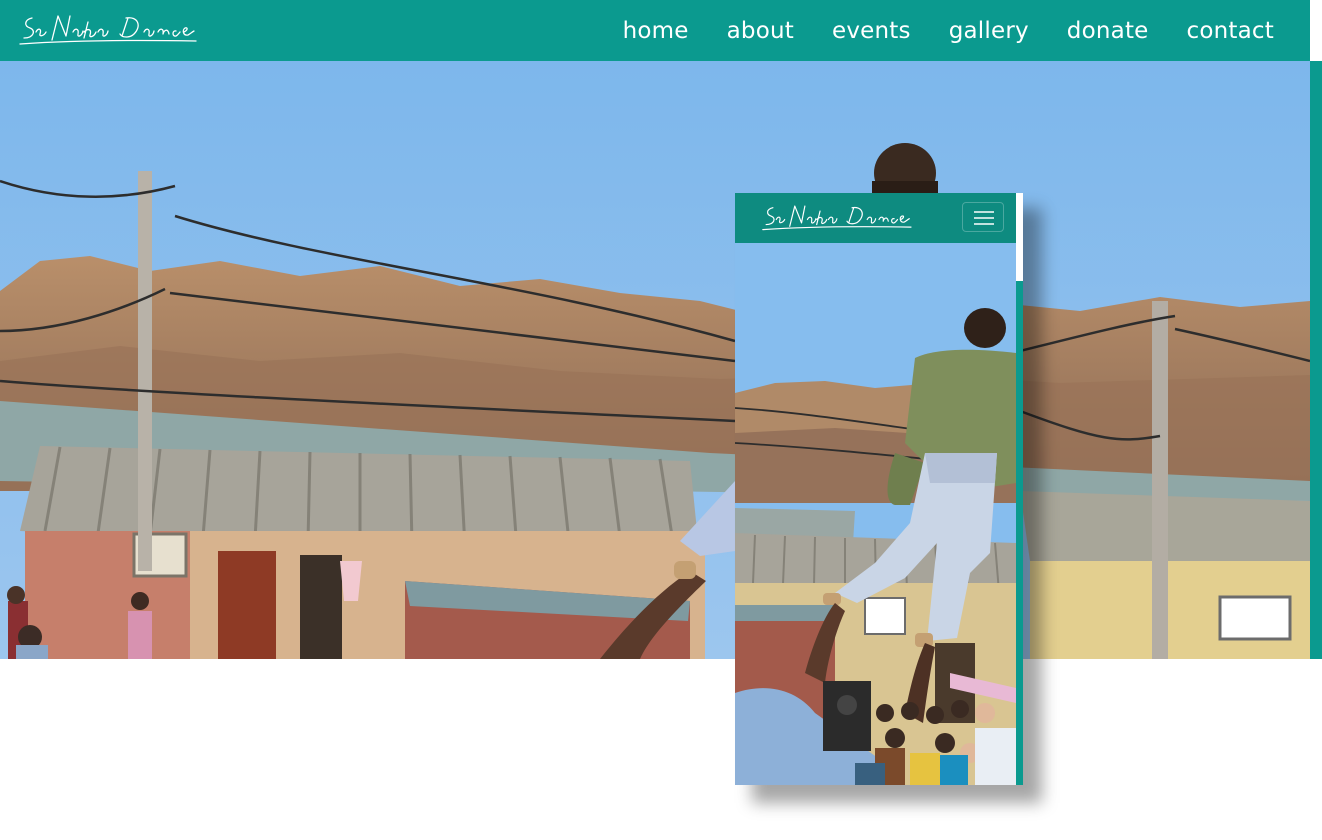  I want to click on nav-events: events, so click(871, 31).